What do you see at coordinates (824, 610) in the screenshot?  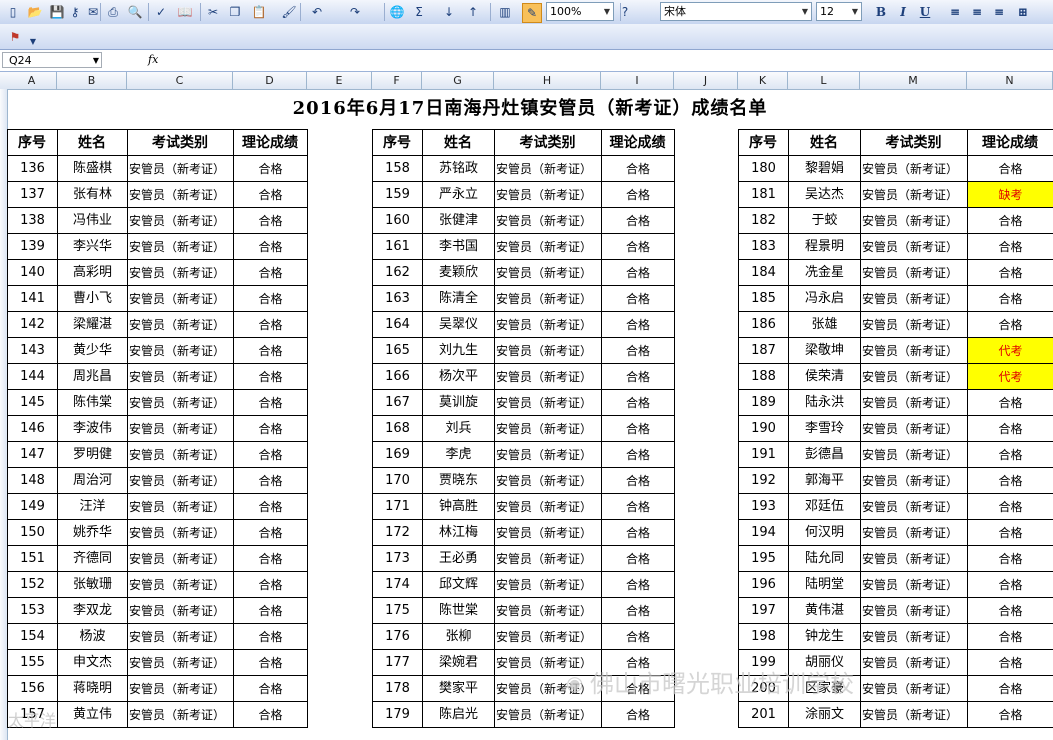 I see `name-cell: 黄伟湛` at bounding box center [824, 610].